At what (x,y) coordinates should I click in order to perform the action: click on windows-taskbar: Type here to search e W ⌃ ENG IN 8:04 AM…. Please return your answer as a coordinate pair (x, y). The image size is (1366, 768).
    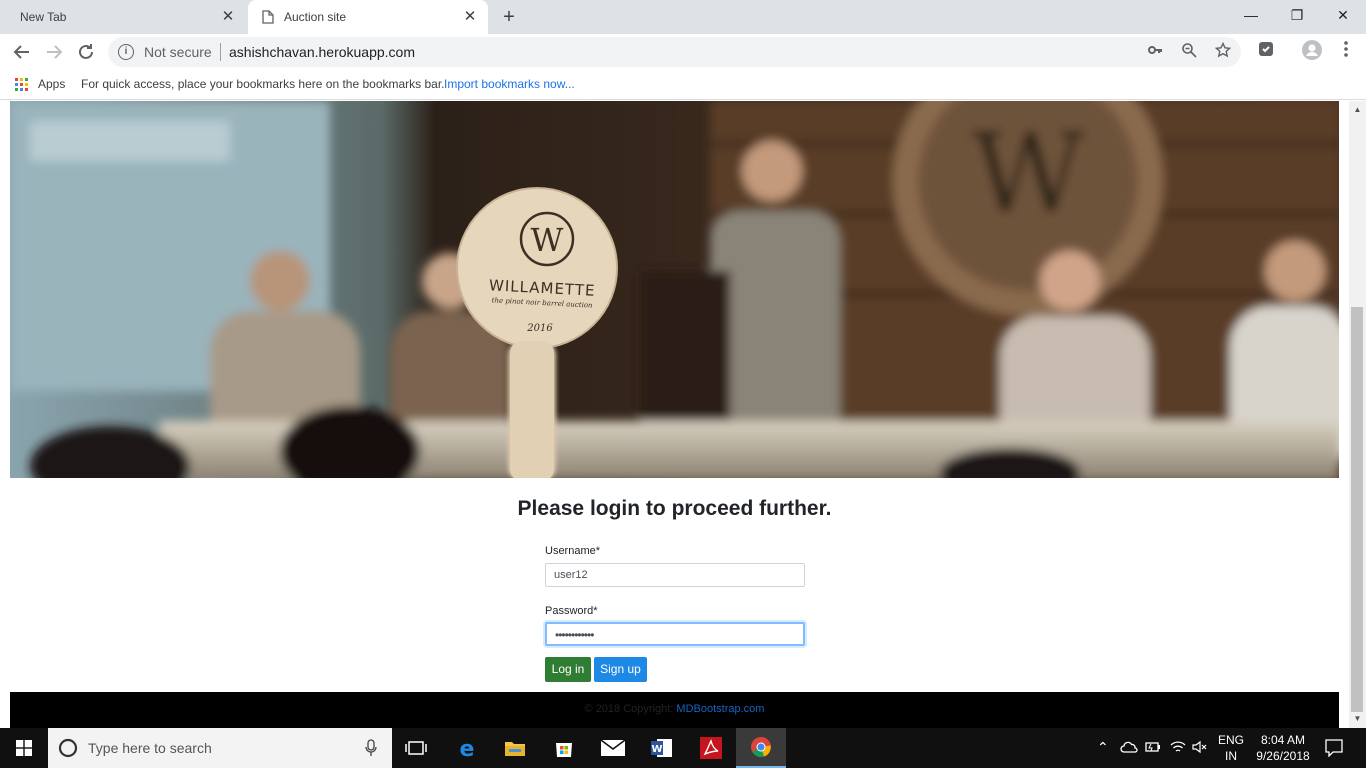
    Looking at the image, I should click on (683, 748).